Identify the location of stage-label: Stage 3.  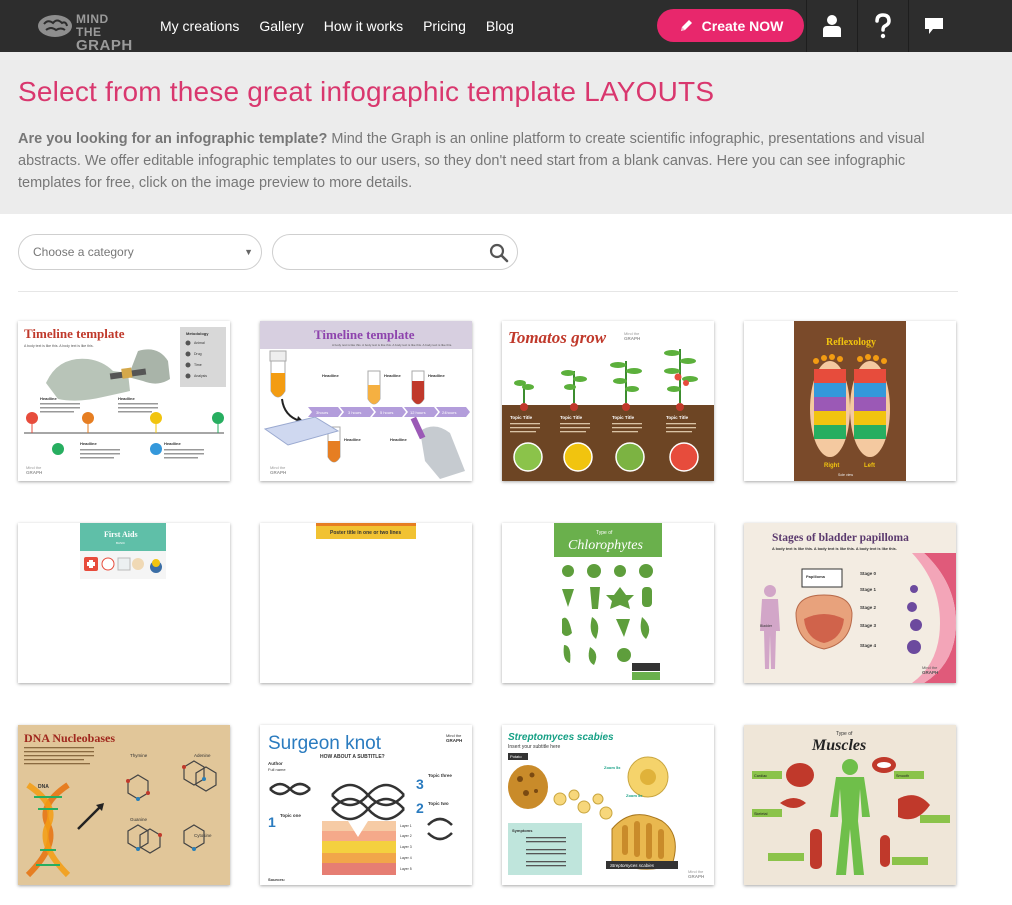
(868, 625).